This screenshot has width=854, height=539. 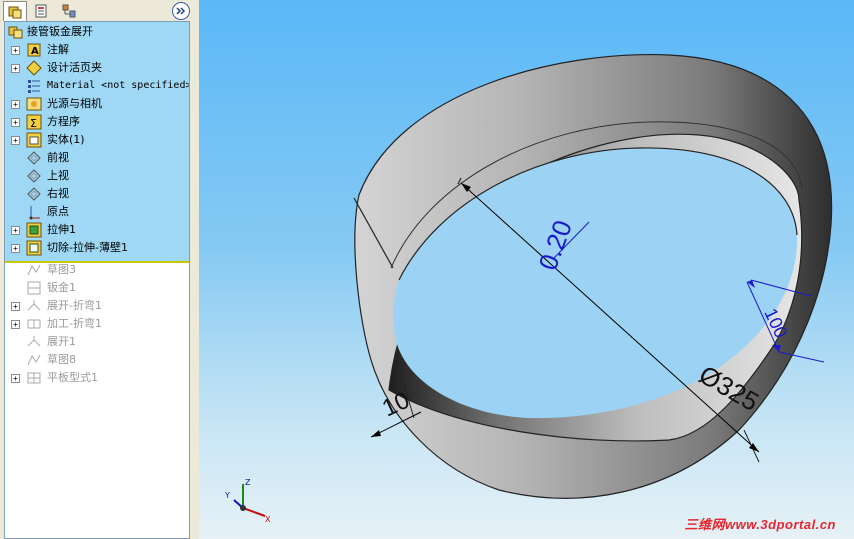 I want to click on lights-cameras-icon, so click(x=34, y=104).